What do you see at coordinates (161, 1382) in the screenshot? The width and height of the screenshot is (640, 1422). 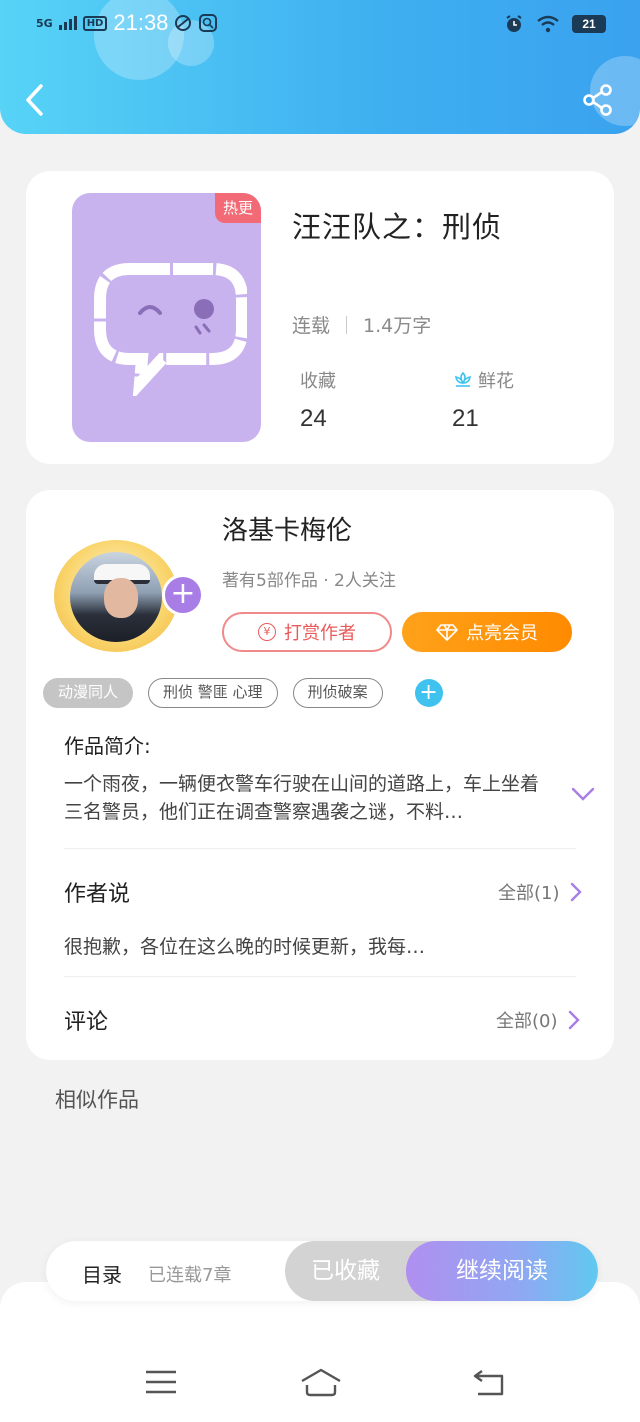 I see `menu-icon` at bounding box center [161, 1382].